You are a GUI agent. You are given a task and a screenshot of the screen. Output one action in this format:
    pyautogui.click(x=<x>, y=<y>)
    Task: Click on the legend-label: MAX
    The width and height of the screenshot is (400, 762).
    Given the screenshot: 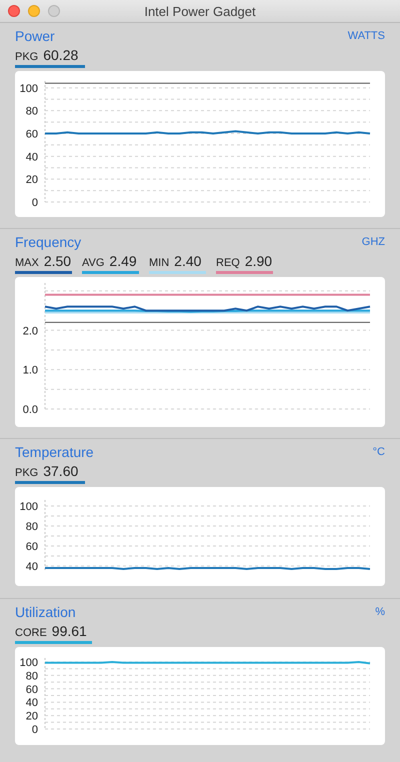 What is the action you would take?
    pyautogui.click(x=27, y=263)
    